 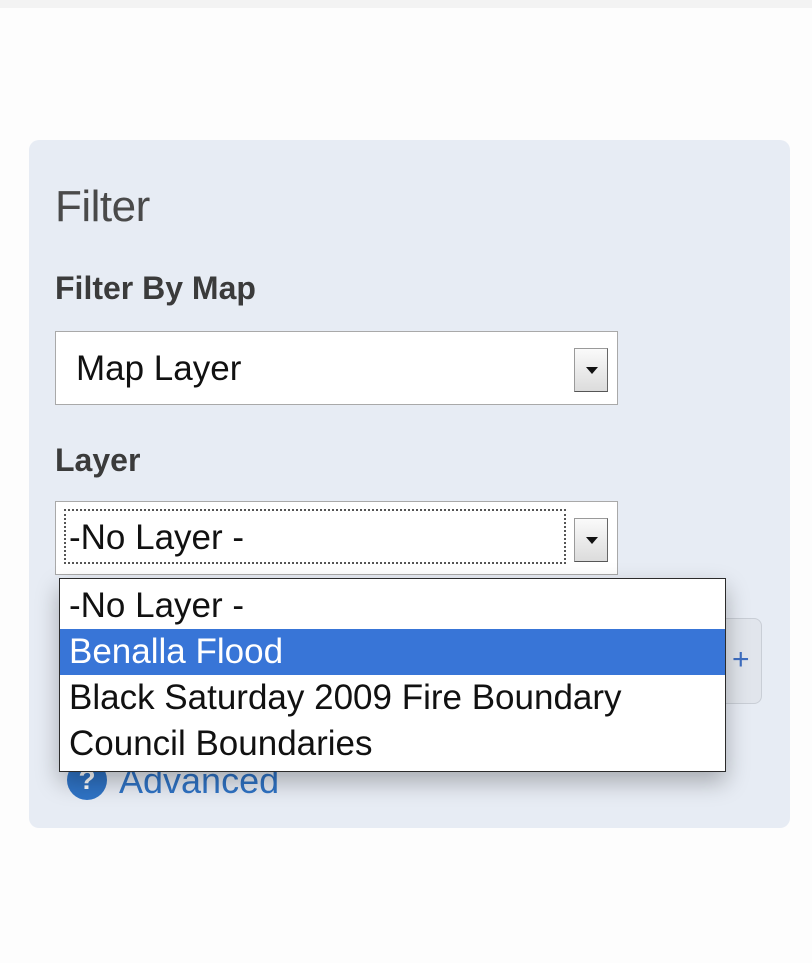 I want to click on panel-title: Filter, so click(x=102, y=206).